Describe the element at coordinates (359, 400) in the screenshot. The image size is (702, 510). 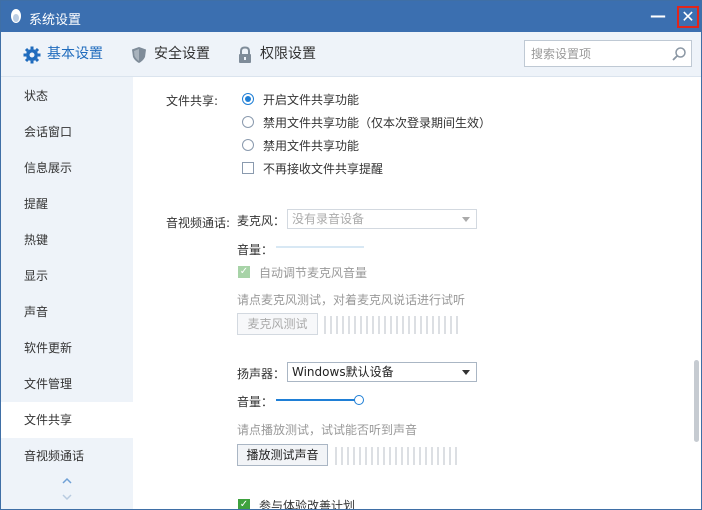
I see `speaker-volume-handle` at that location.